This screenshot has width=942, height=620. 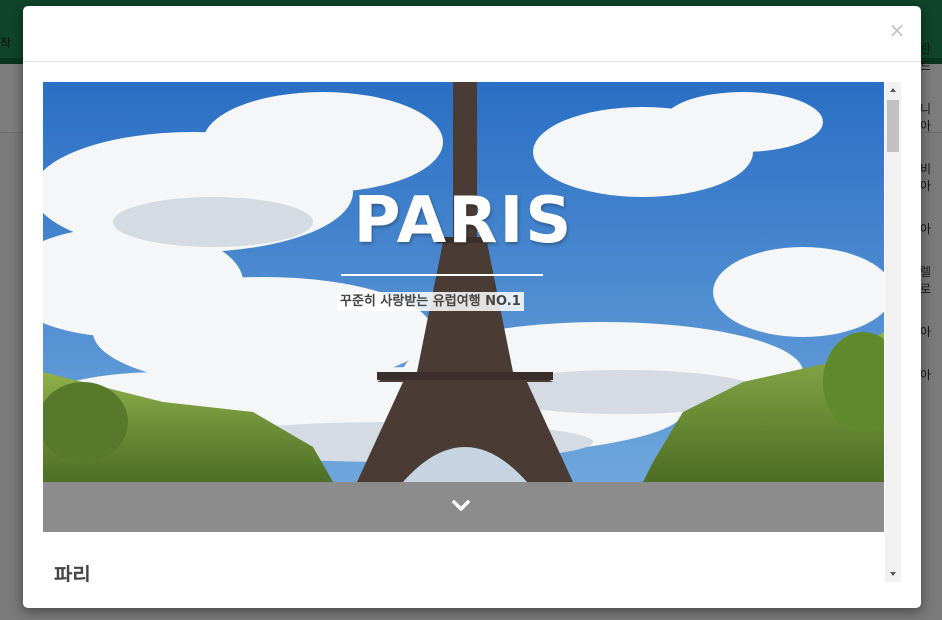 I want to click on hero-divider, so click(x=442, y=275).